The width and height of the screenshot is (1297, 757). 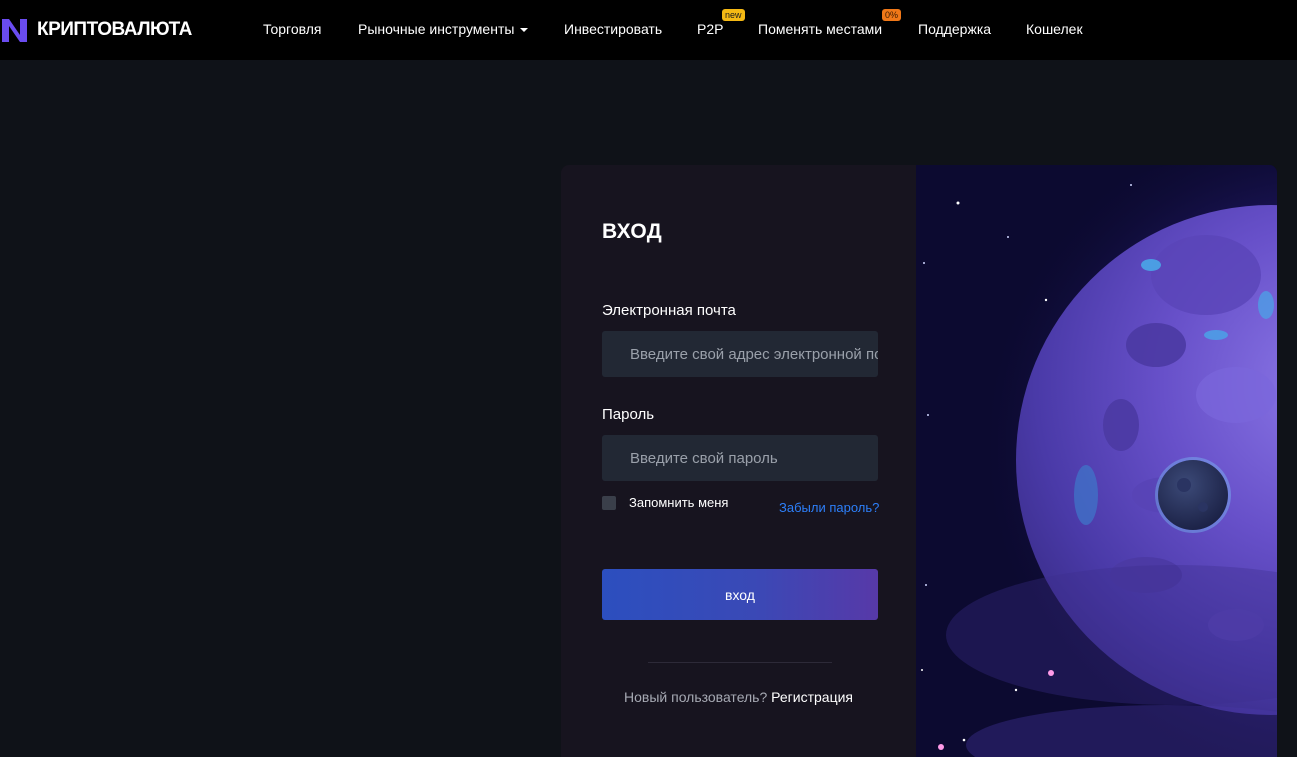 I want to click on remember-me-label: Запомнить меня, so click(x=679, y=502).